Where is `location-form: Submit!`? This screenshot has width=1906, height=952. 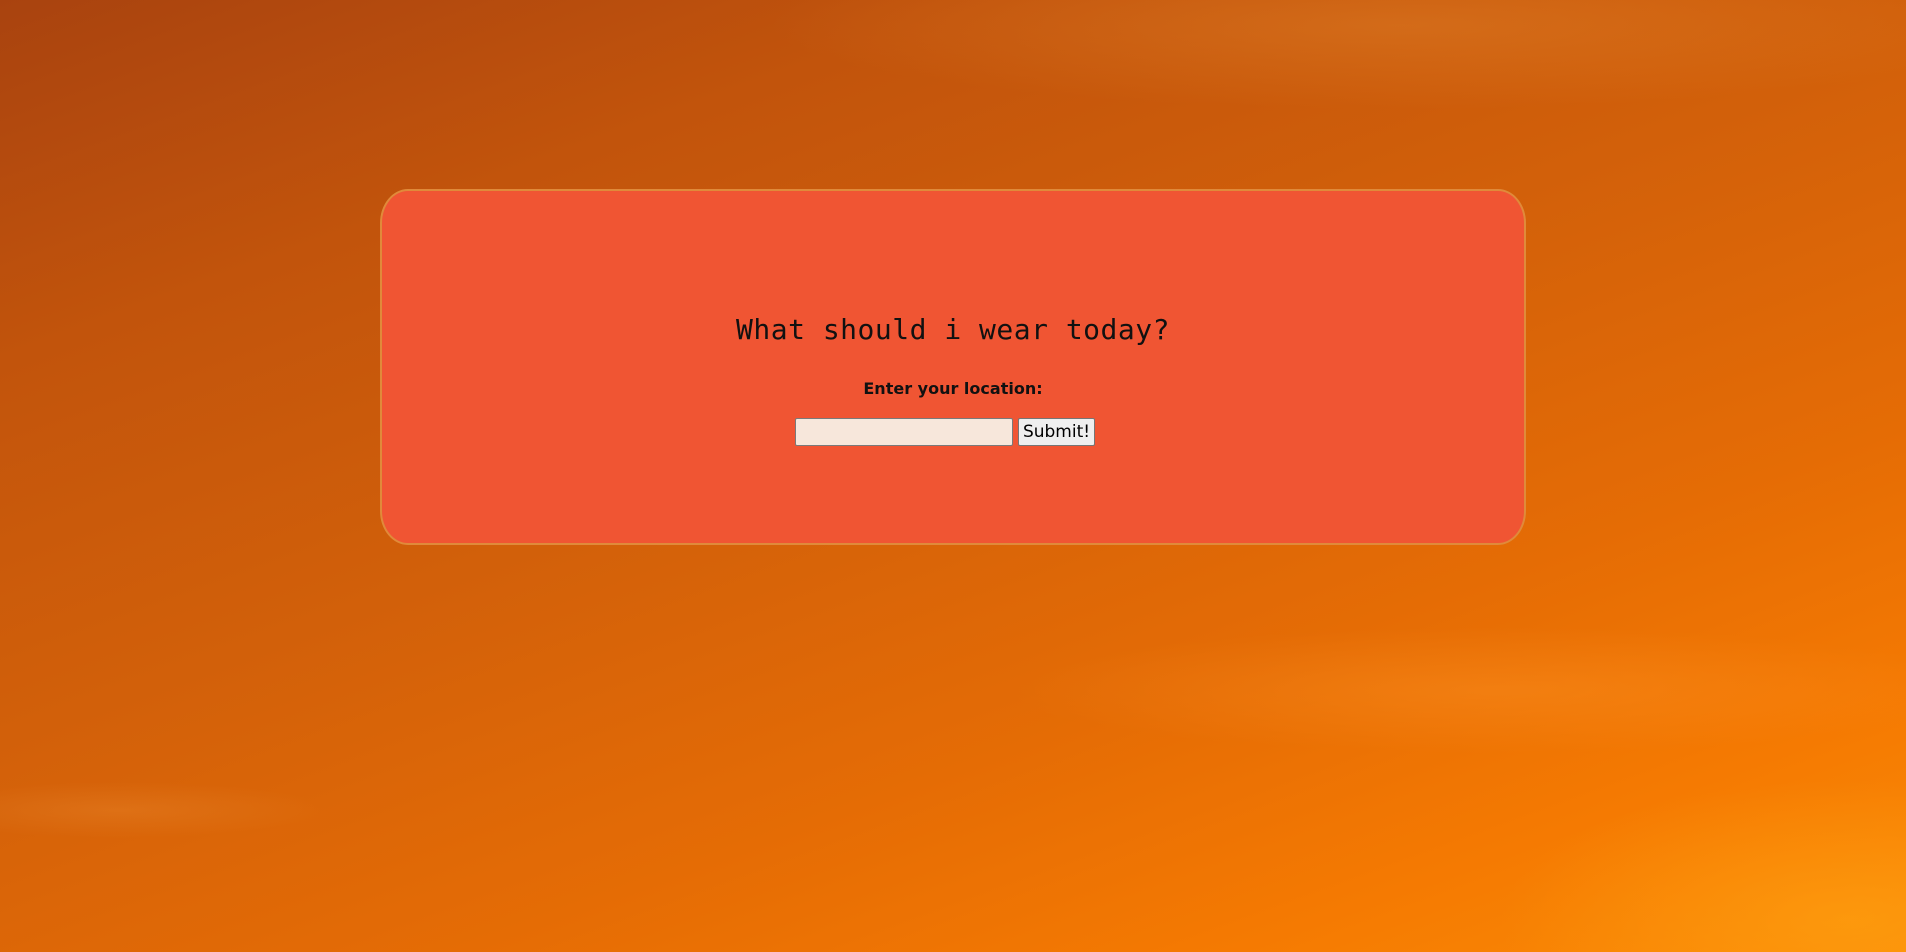
location-form: Submit! is located at coordinates (953, 432).